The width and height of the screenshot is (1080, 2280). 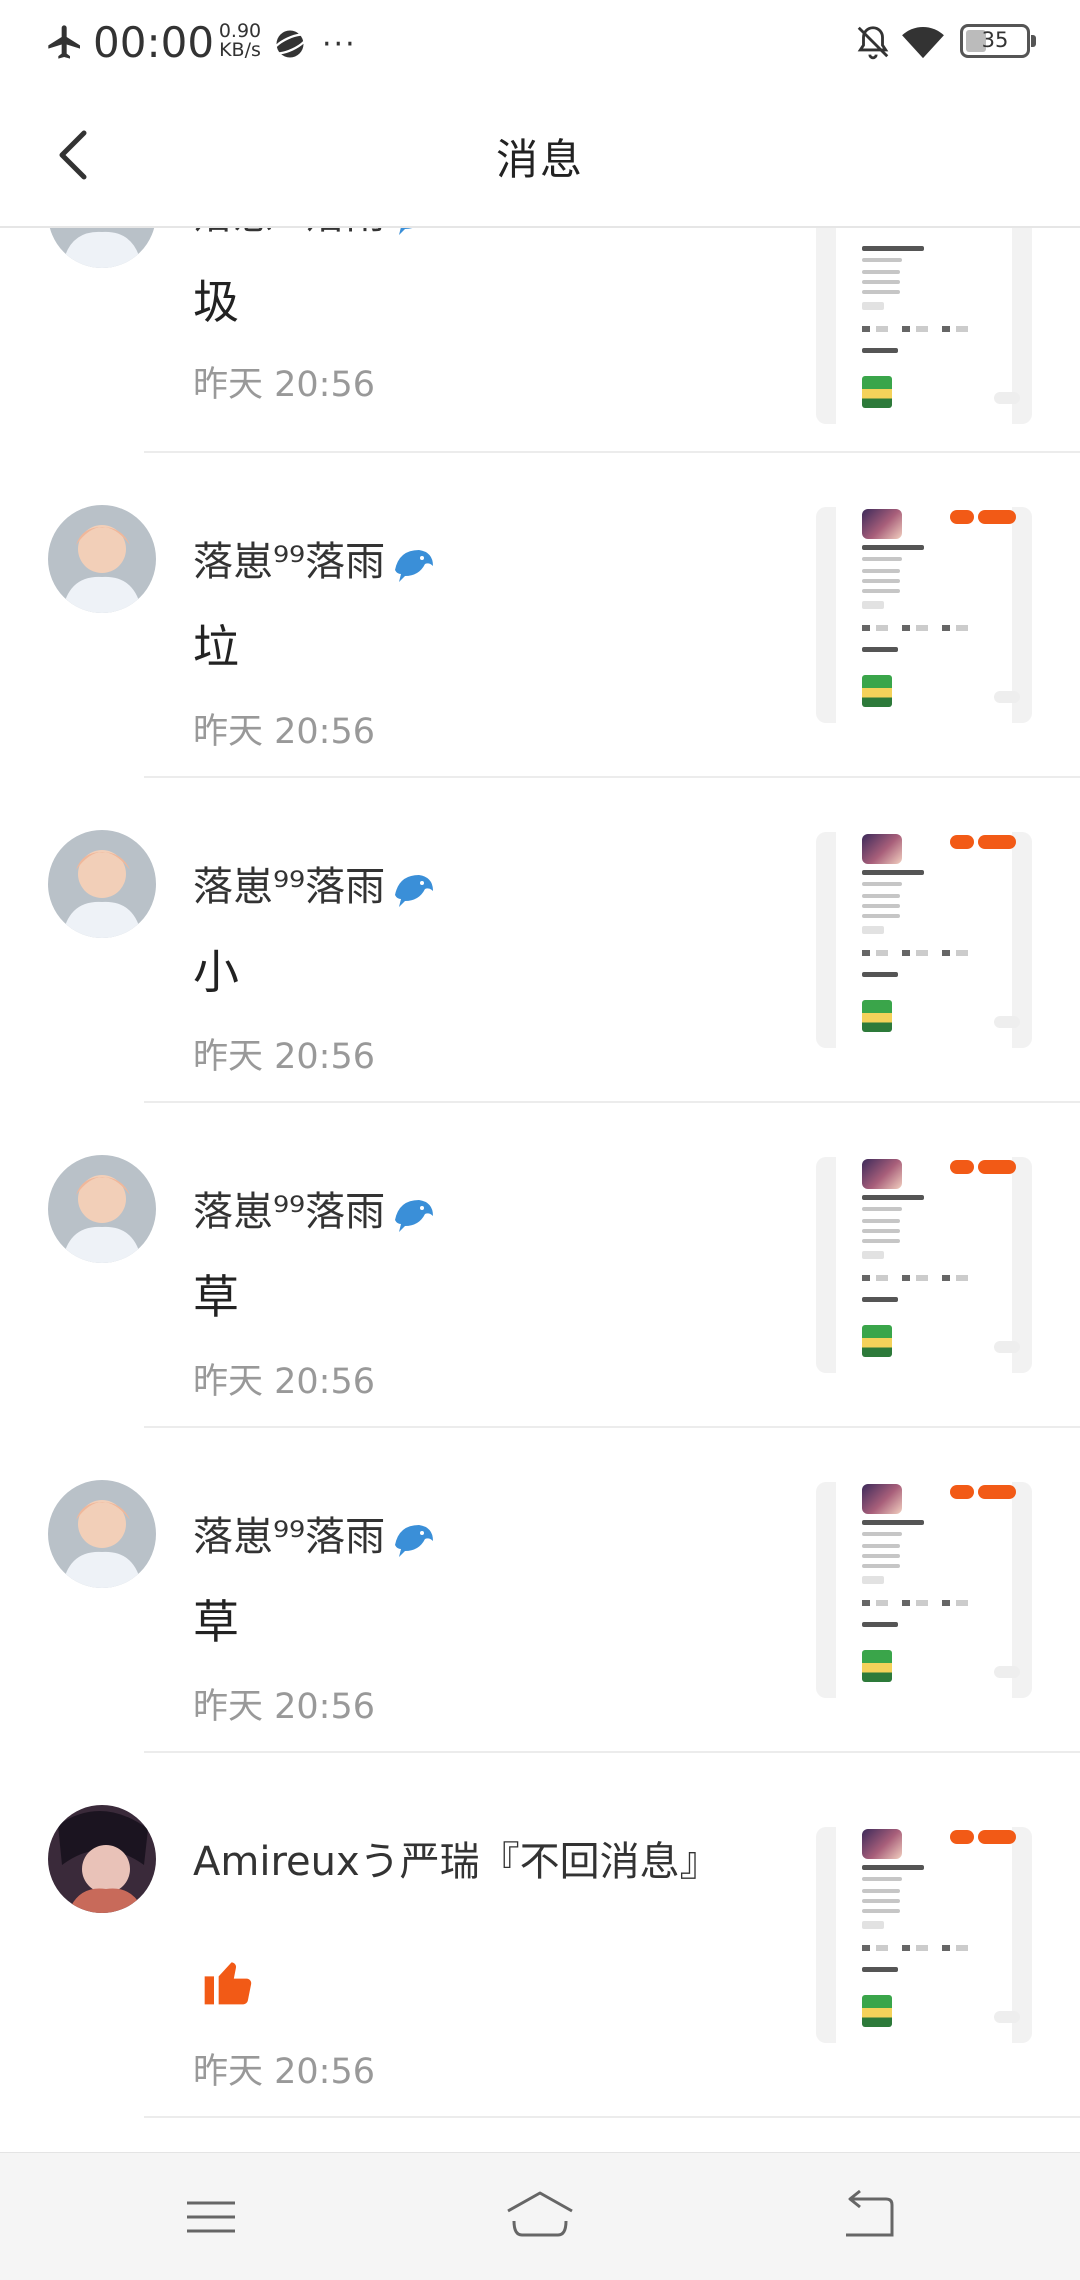 What do you see at coordinates (216, 972) in the screenshot?
I see `message-content: 小` at bounding box center [216, 972].